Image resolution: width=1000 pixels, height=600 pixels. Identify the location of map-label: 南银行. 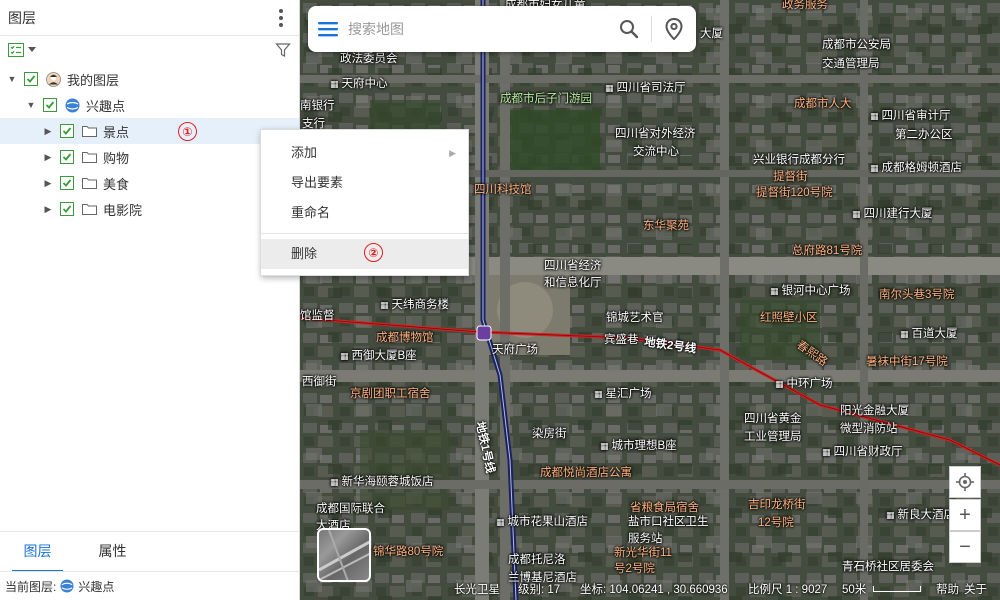
(317, 106).